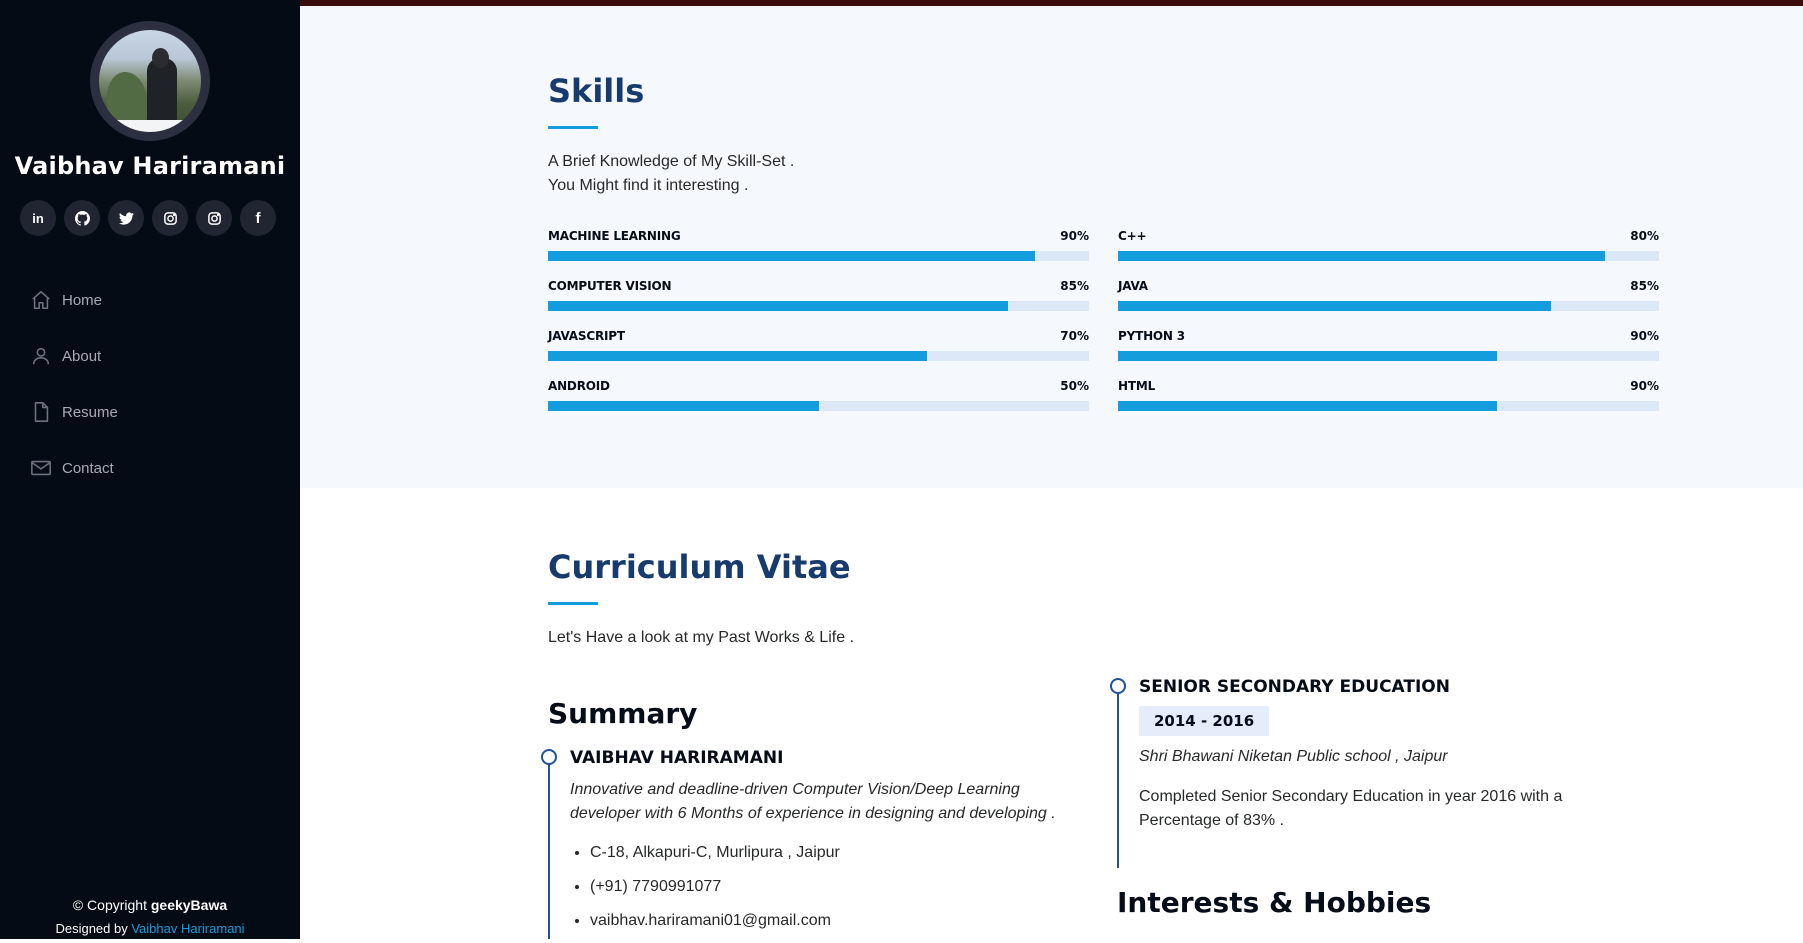  I want to click on contact-phone: (+91) 7790991077, so click(715, 892).